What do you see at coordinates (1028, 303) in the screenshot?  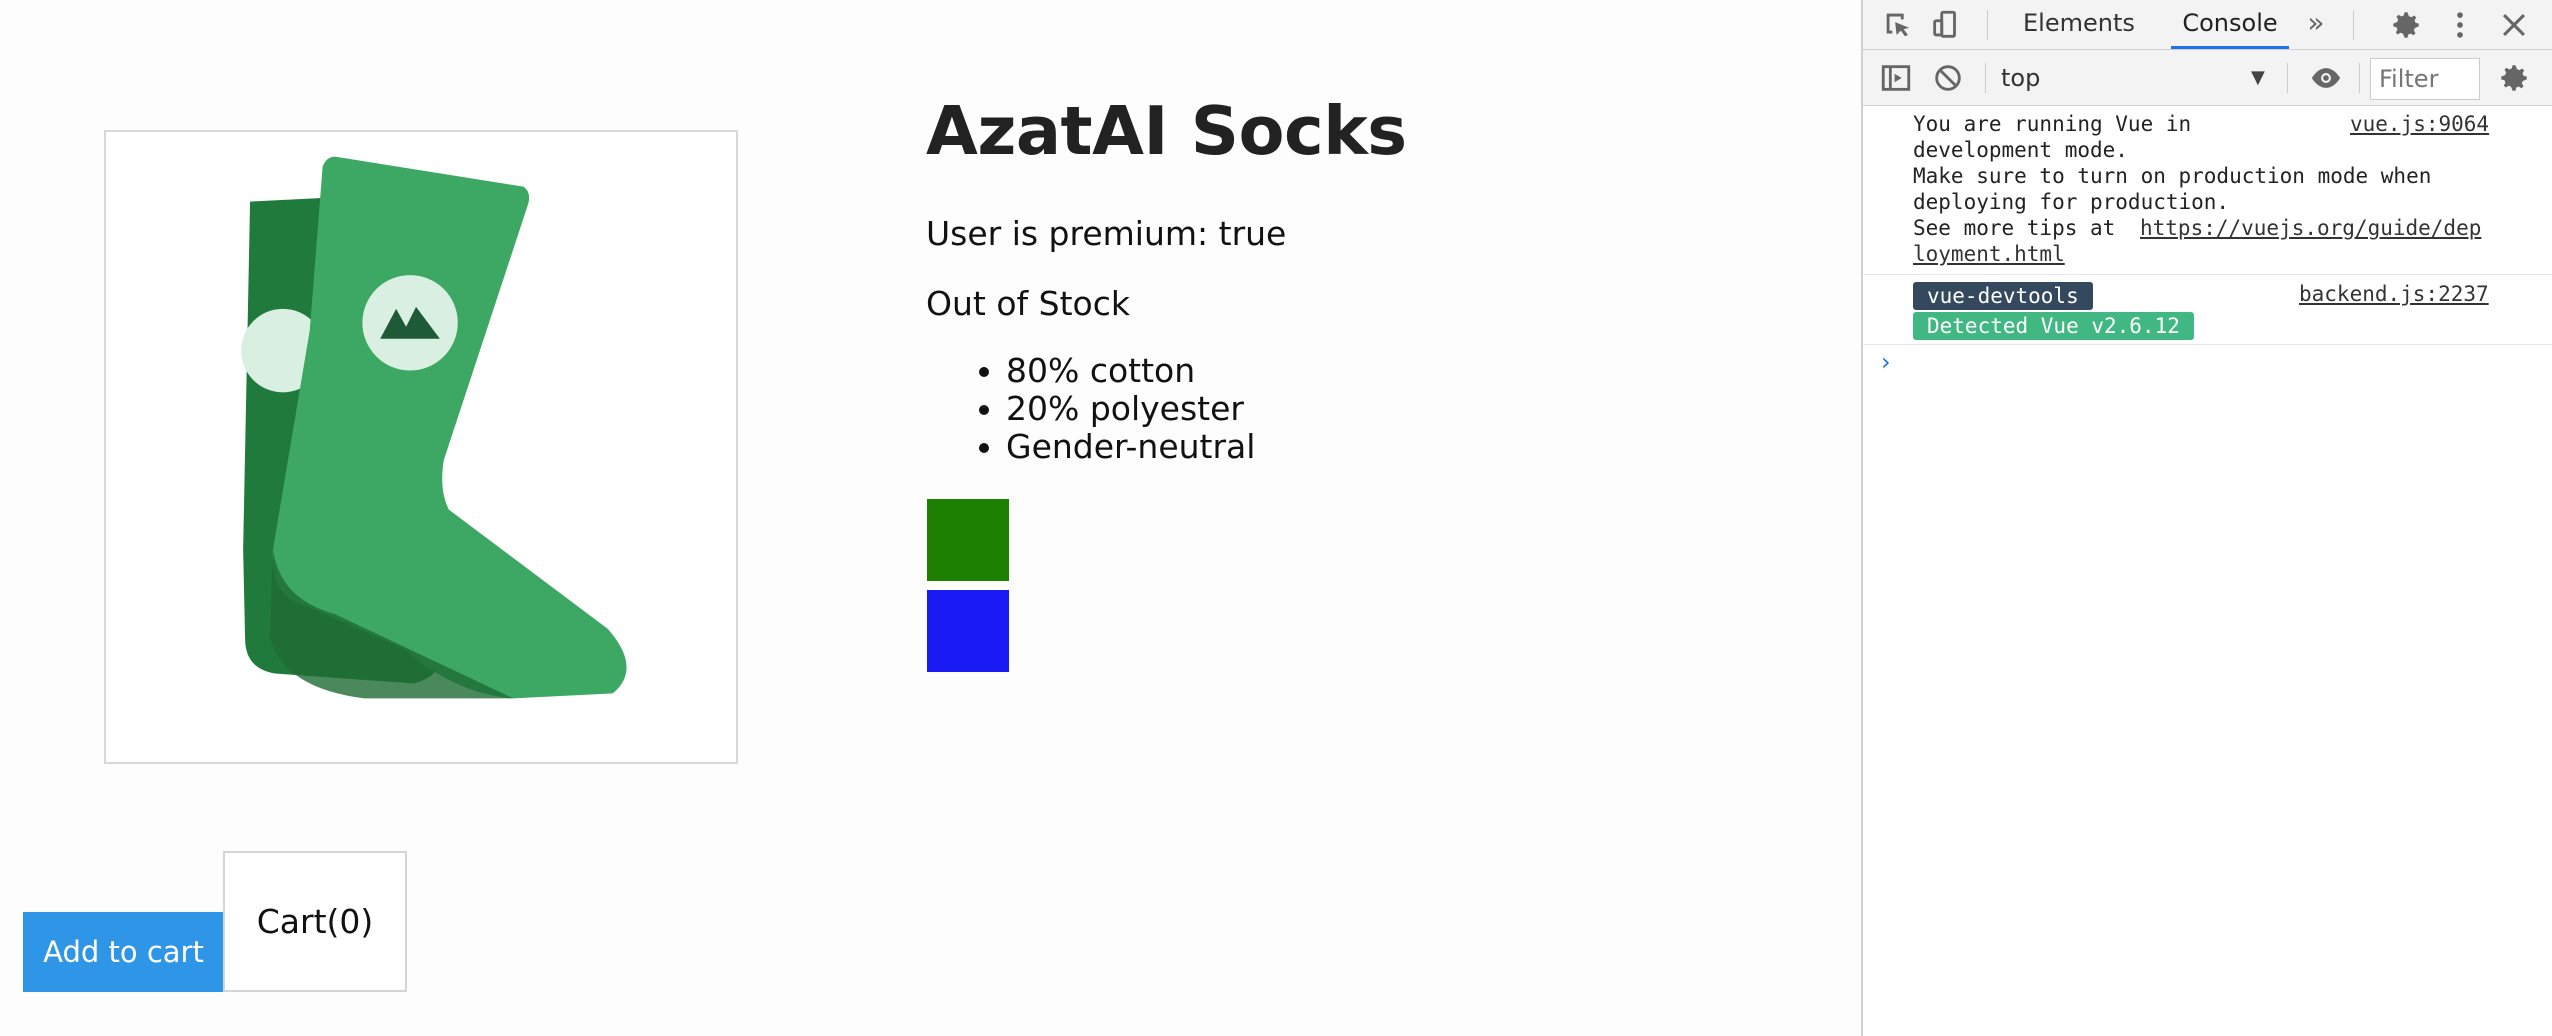 I see `stock-status: Out of Stock` at bounding box center [1028, 303].